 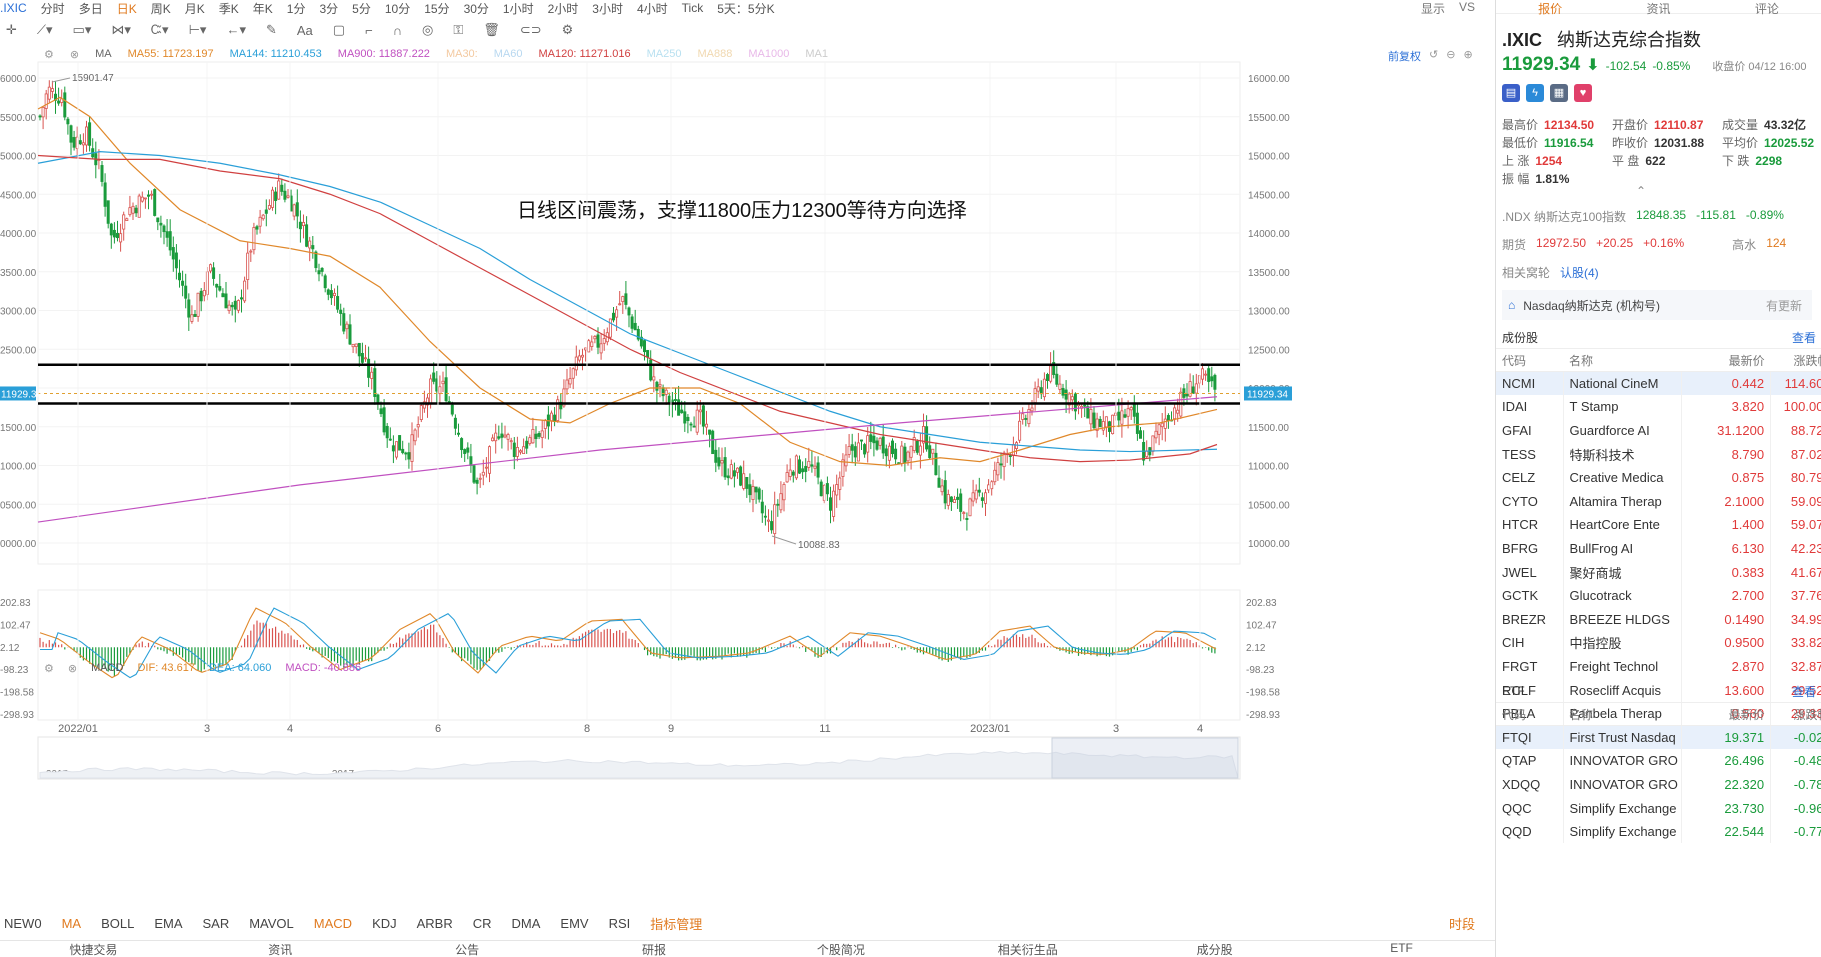 I want to click on bottom-nav-tab: 相关衍生品, so click(x=1027, y=949).